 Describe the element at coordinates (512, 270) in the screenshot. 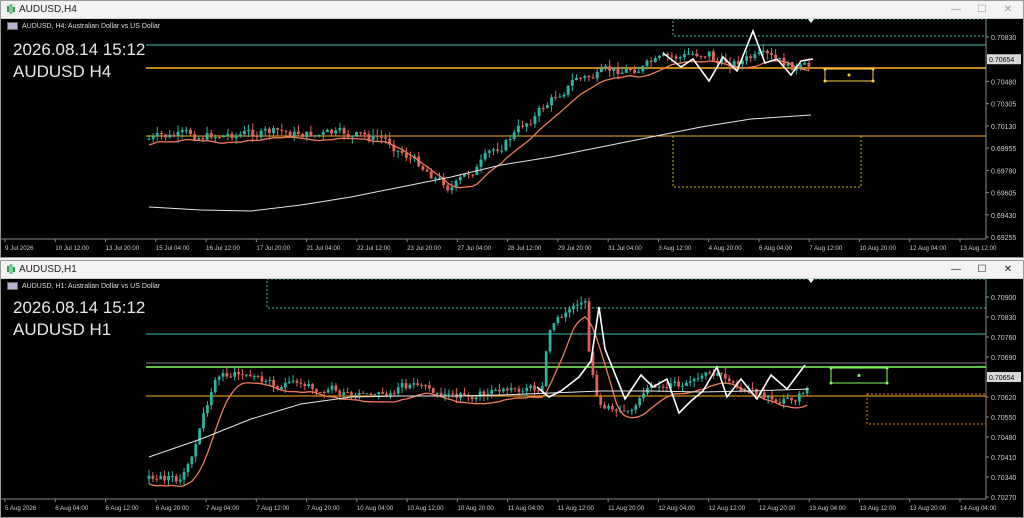

I see `title-bar-h1: AUDUSD,H1 — ☐ ✕` at that location.